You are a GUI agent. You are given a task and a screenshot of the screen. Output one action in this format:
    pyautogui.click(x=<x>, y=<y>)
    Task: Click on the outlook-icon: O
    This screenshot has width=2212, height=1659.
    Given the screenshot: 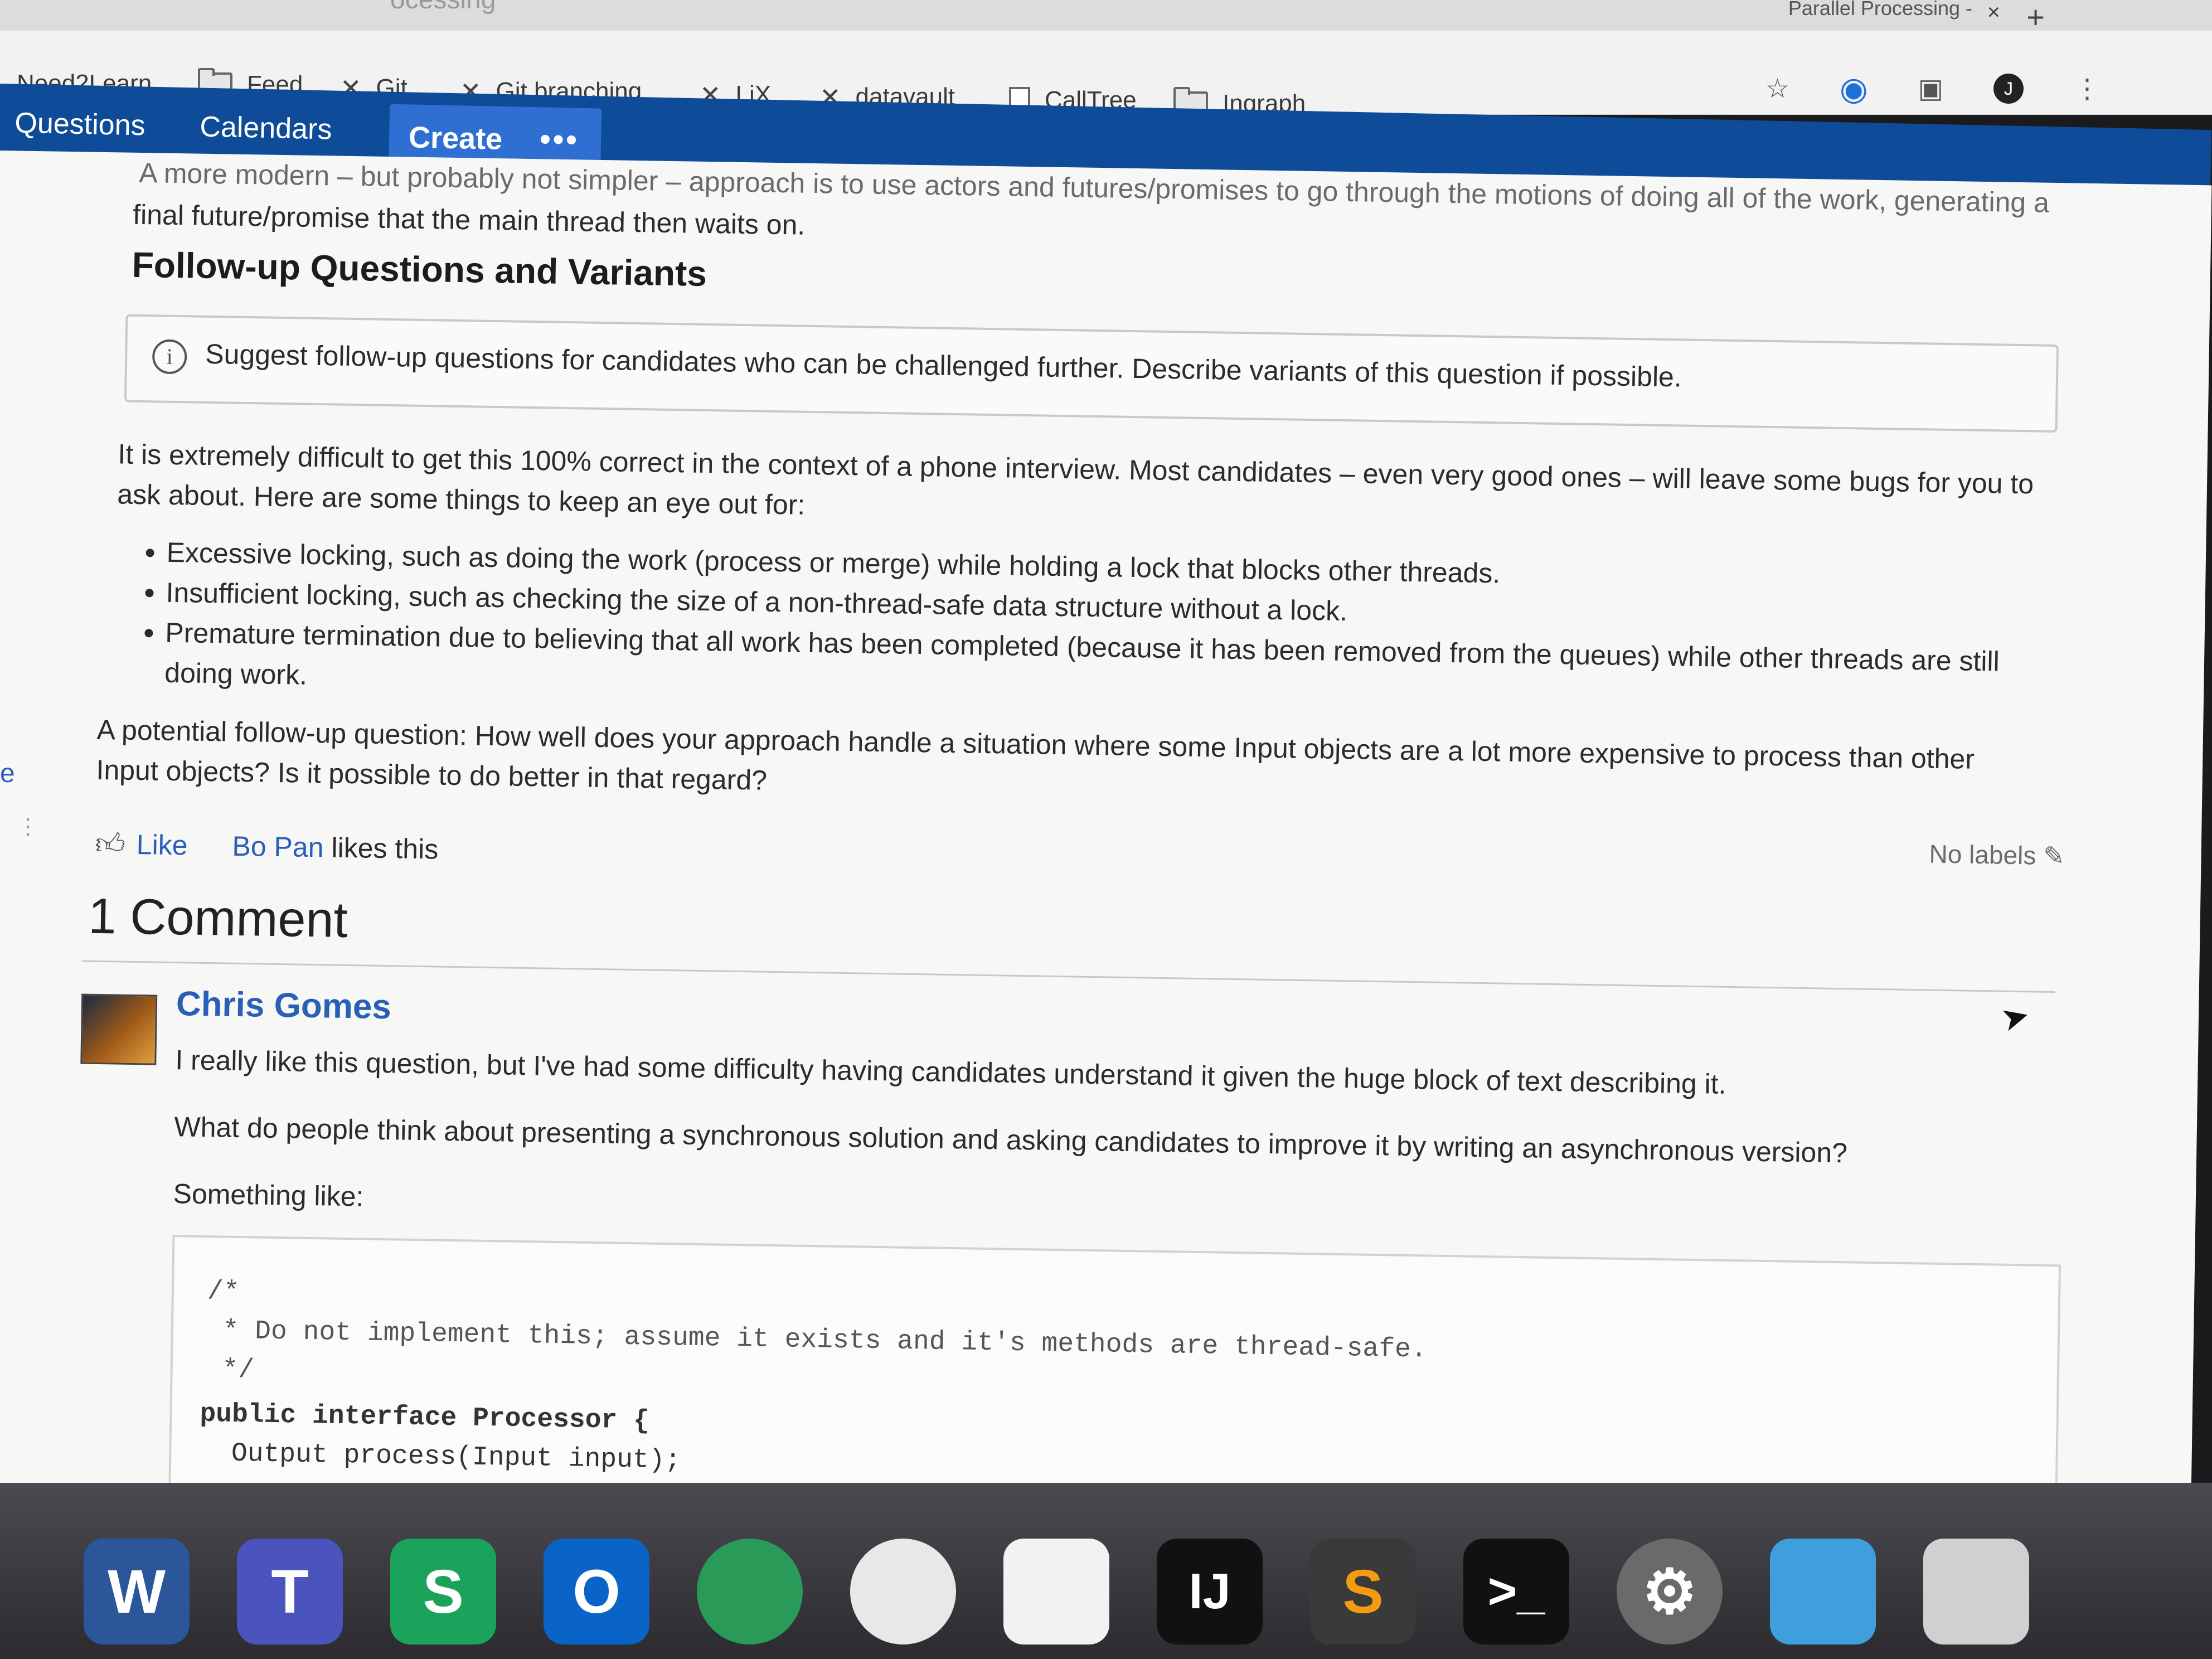 What is the action you would take?
    pyautogui.click(x=596, y=1592)
    